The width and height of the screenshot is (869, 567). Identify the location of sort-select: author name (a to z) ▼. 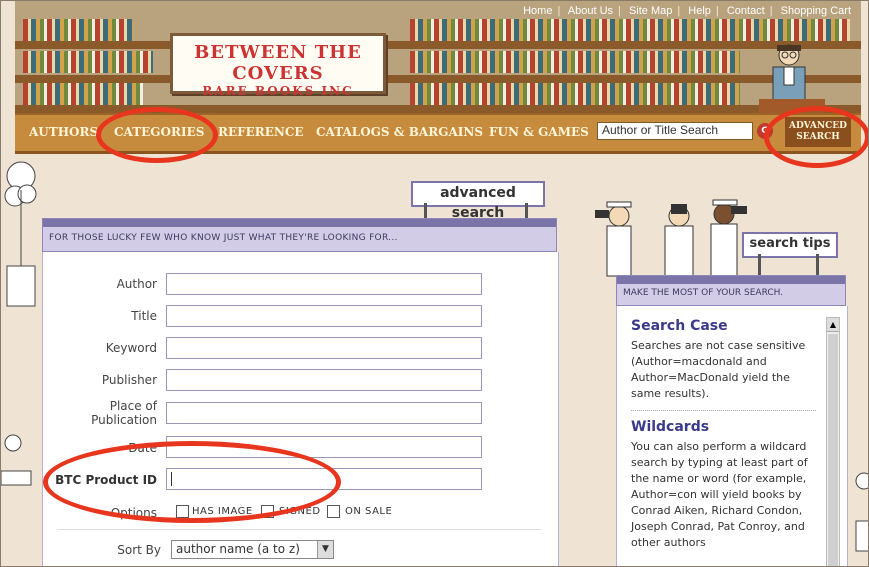
(252, 549).